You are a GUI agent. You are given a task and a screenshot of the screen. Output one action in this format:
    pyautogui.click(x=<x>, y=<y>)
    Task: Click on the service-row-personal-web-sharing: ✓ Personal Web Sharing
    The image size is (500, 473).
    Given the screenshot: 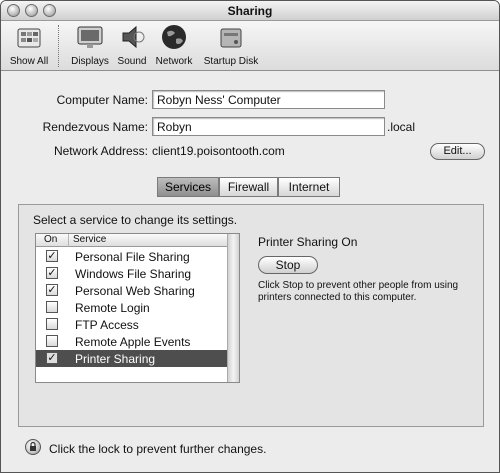 What is the action you would take?
    pyautogui.click(x=131, y=290)
    